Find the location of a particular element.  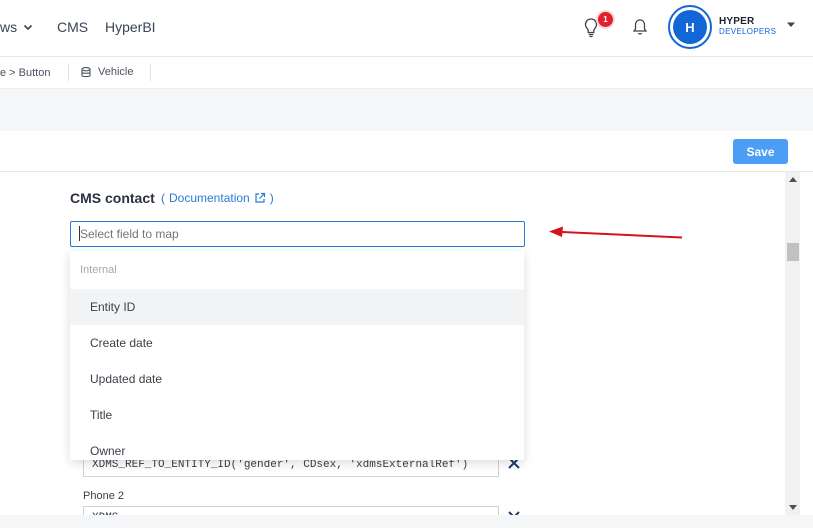

database-icon is located at coordinates (86, 71).